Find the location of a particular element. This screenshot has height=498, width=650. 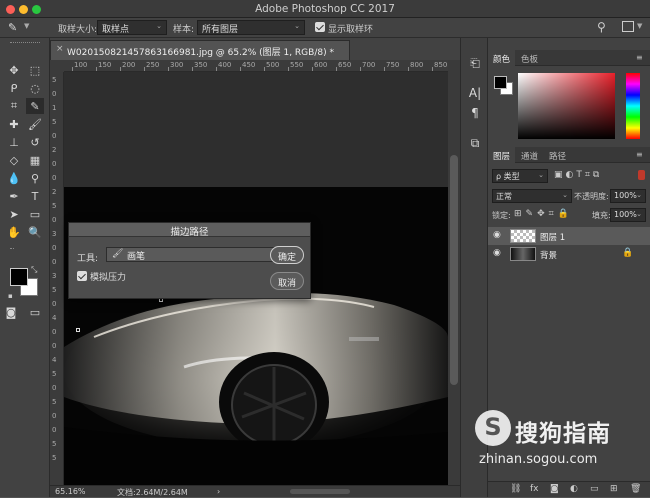

blend-mode-select: 正常 ⌄ is located at coordinates (532, 196).